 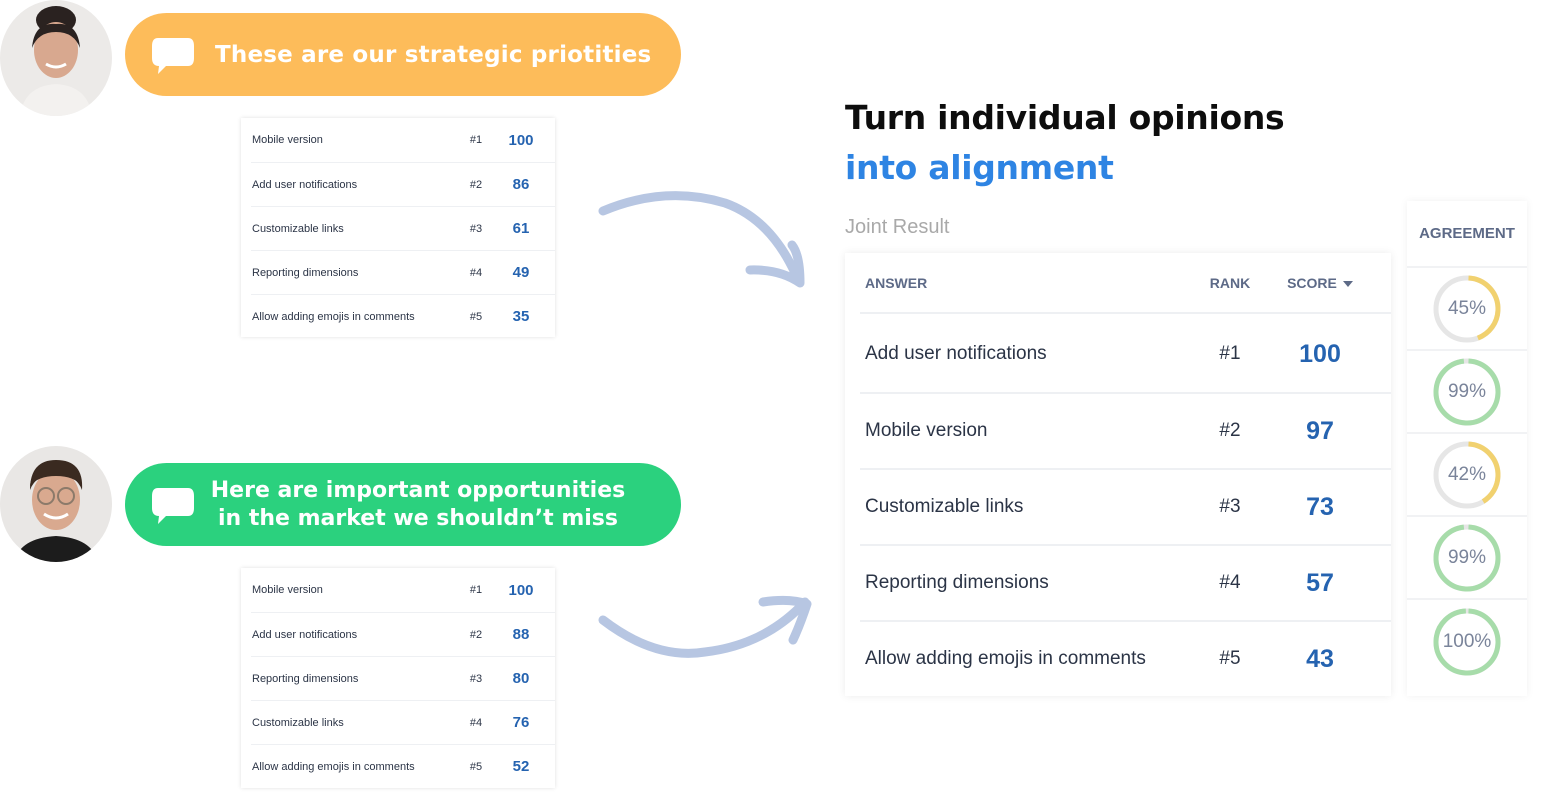 I want to click on woman-avatar-icon, so click(x=56, y=58).